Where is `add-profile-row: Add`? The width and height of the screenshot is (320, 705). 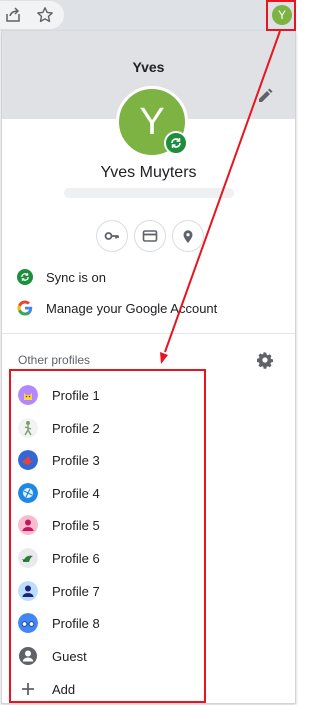 add-profile-row: Add is located at coordinates (148, 689).